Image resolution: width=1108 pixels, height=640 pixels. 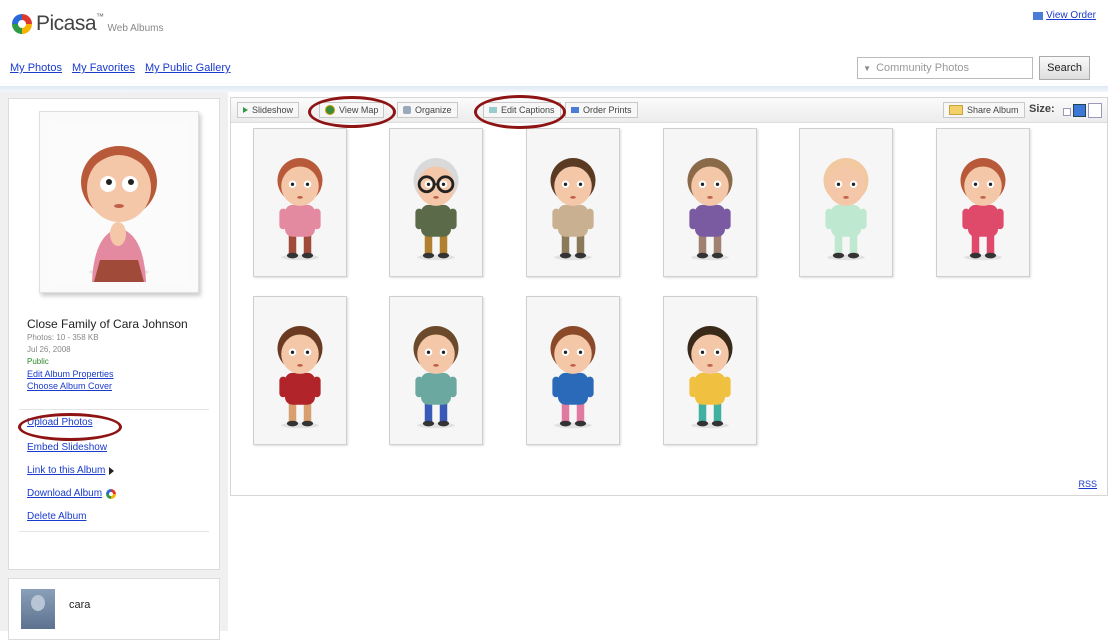 What do you see at coordinates (867, 68) in the screenshot?
I see `search-scope-dropdown-icon: ▼` at bounding box center [867, 68].